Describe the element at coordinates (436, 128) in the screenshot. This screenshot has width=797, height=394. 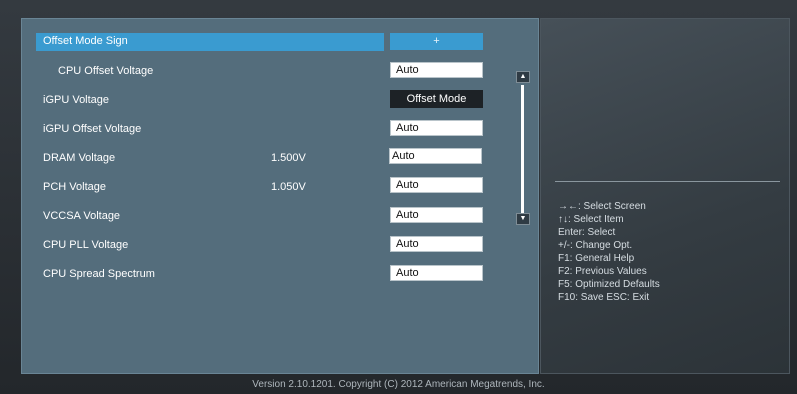
I see `igpu-offset-voltage-field: Auto` at that location.